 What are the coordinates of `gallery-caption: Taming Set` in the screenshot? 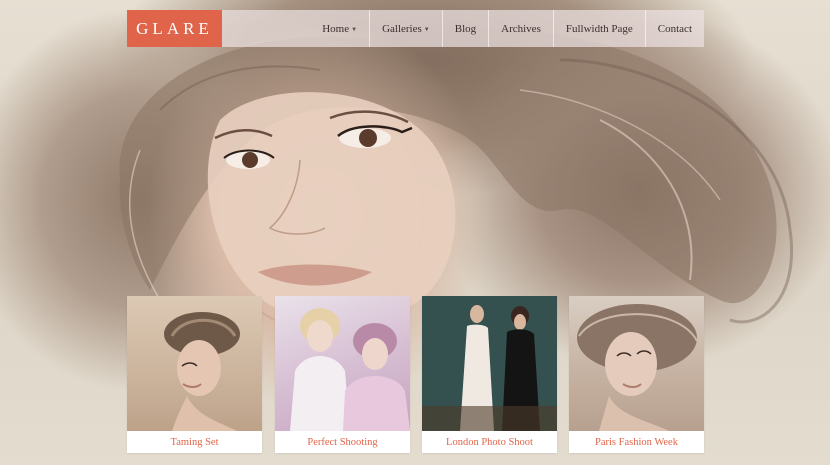 It's located at (194, 442).